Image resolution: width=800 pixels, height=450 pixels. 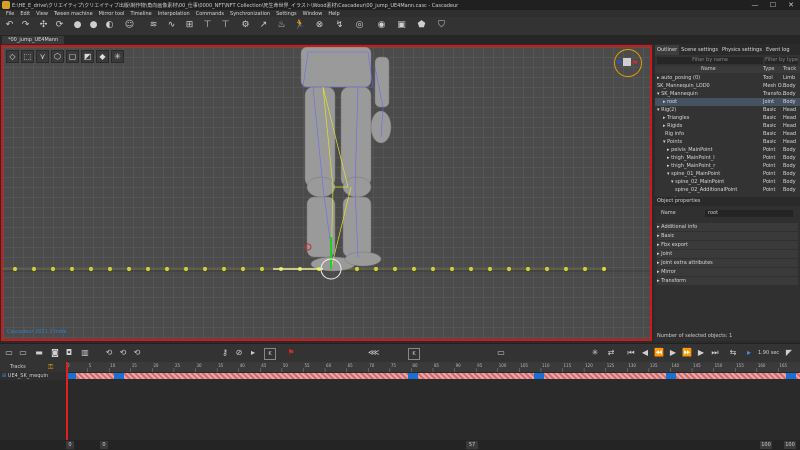 I want to click on play-icon: ▶, so click(x=673, y=353).